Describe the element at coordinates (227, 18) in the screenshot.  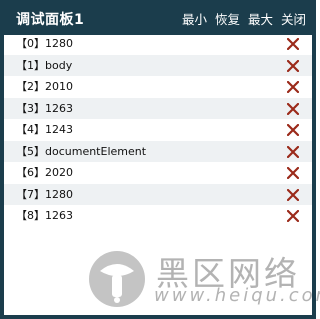
I see `restore-button: 恢复` at that location.